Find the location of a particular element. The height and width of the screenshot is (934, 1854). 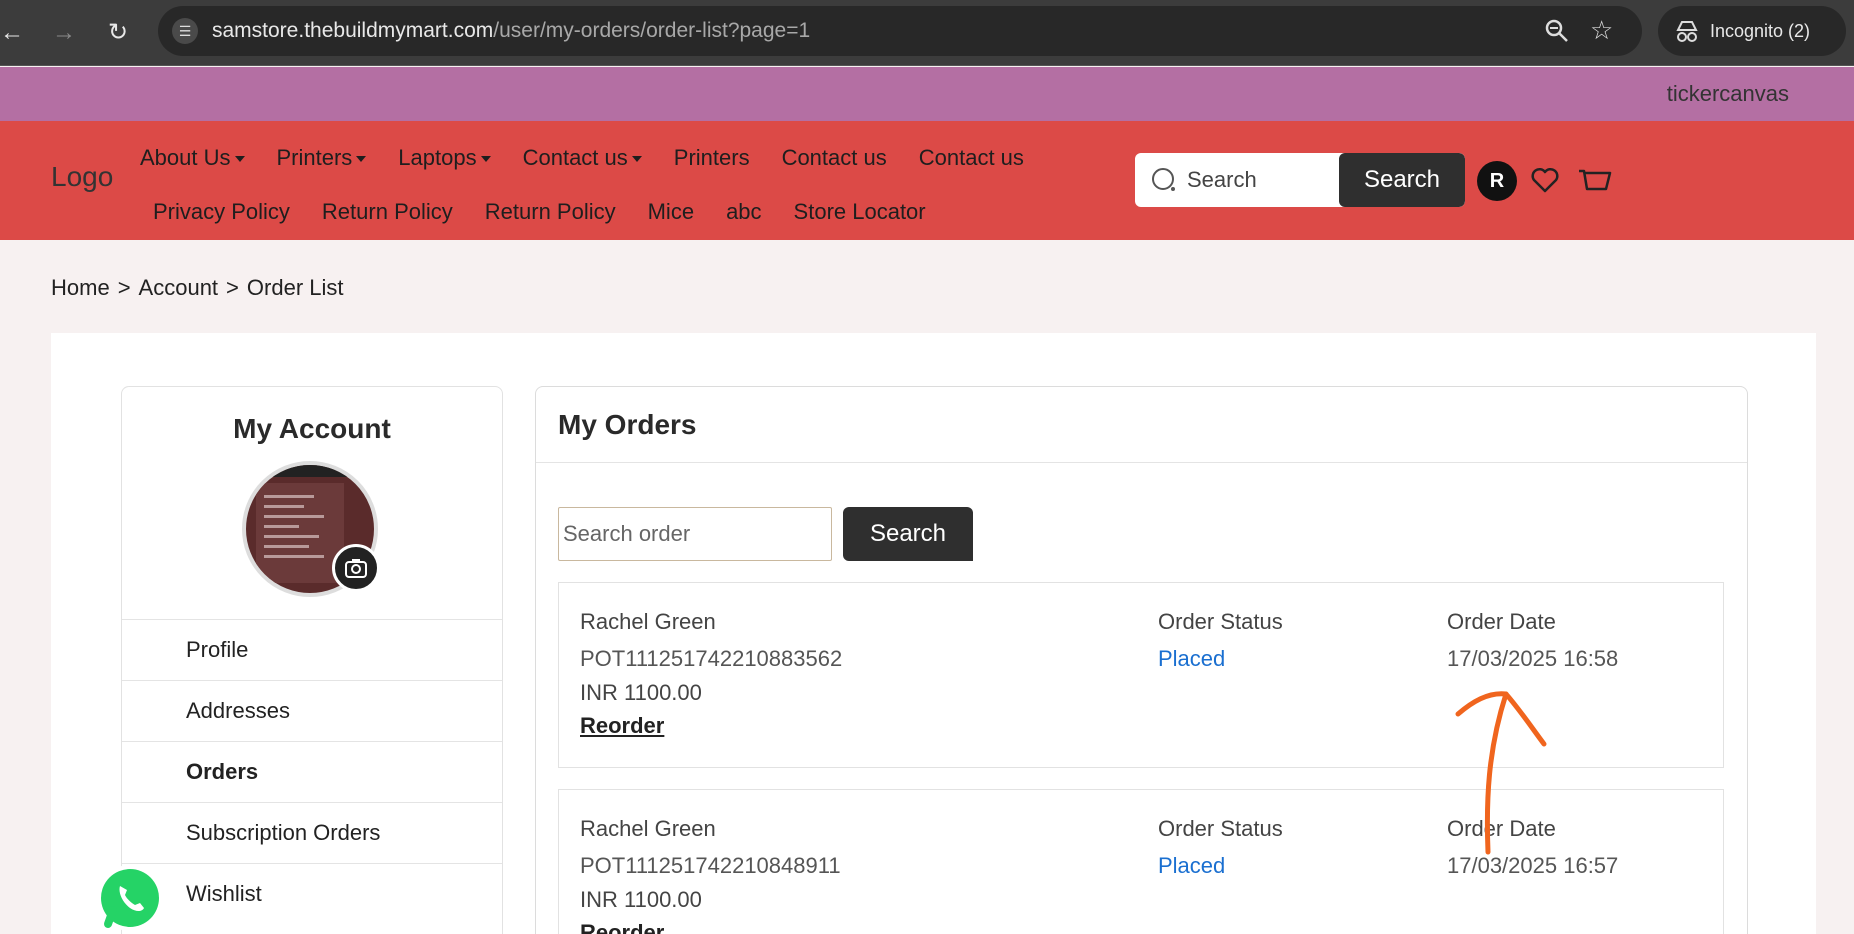

nav-return-policy: Return Policy is located at coordinates (387, 212).